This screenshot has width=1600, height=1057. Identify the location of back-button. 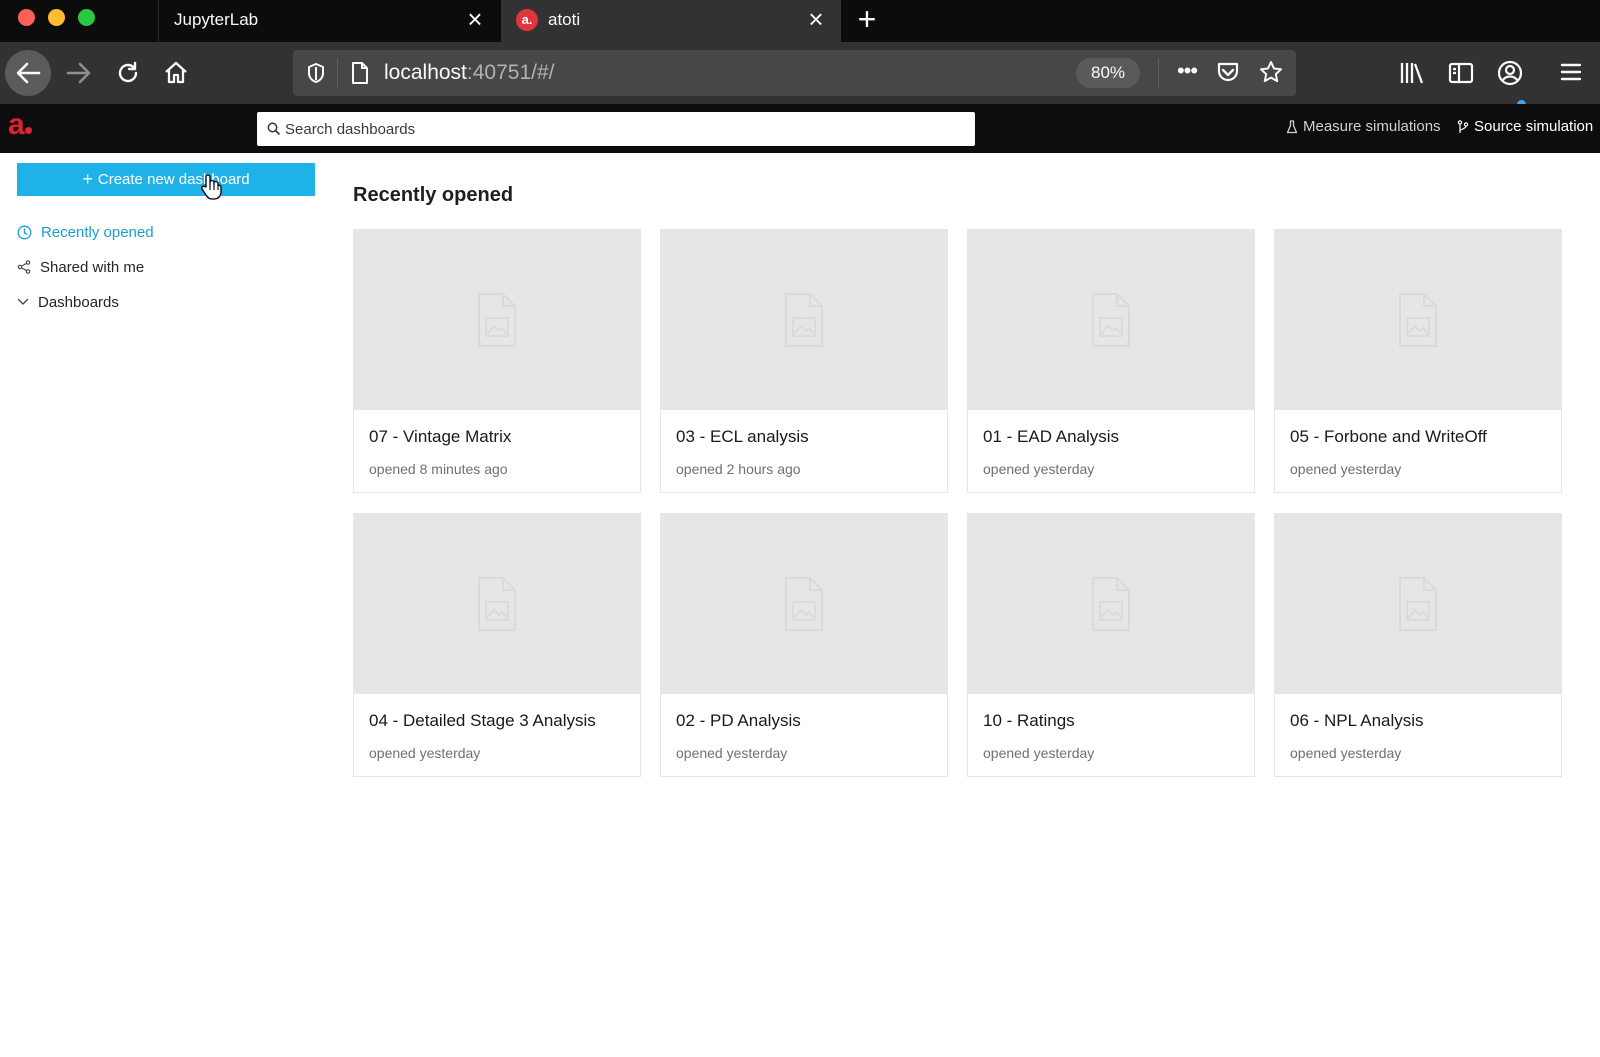
(28, 73).